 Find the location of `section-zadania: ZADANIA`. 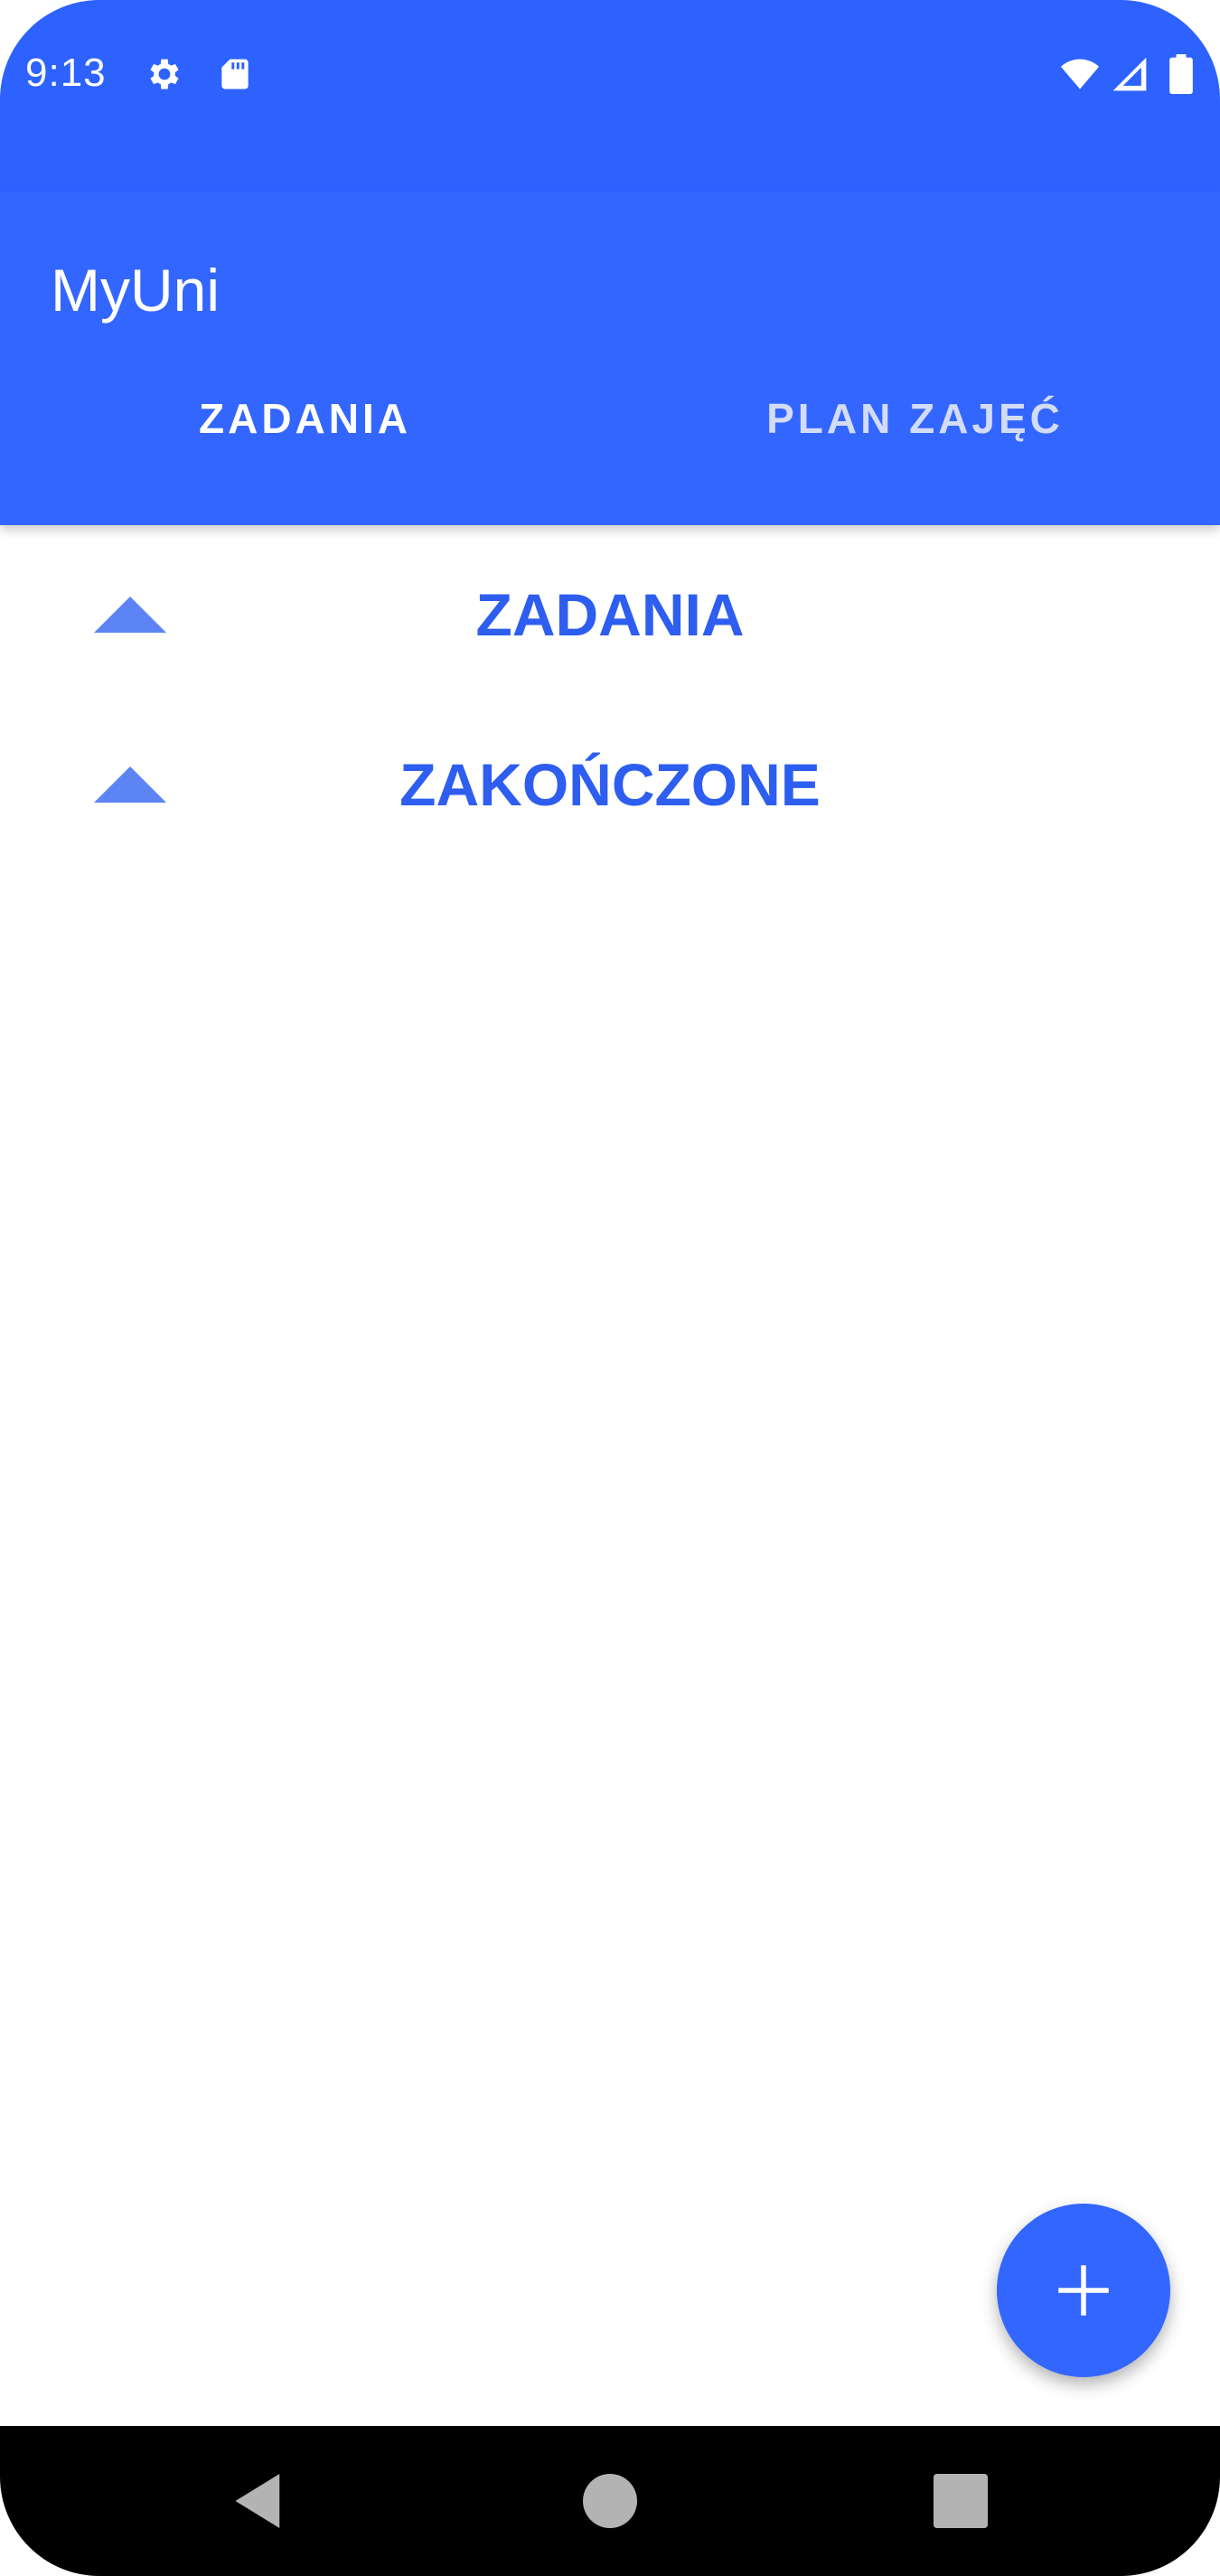

section-zadania: ZADANIA is located at coordinates (610, 614).